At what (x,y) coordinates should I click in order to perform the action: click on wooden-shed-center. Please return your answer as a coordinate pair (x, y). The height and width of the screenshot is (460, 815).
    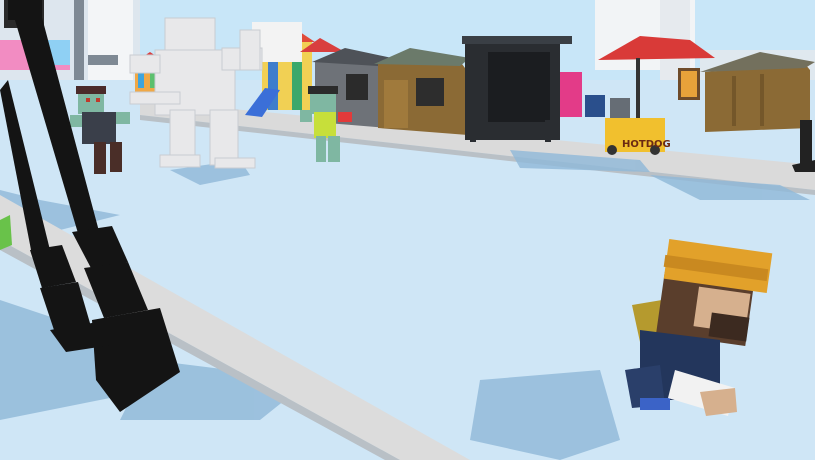
    Looking at the image, I should click on (422, 91).